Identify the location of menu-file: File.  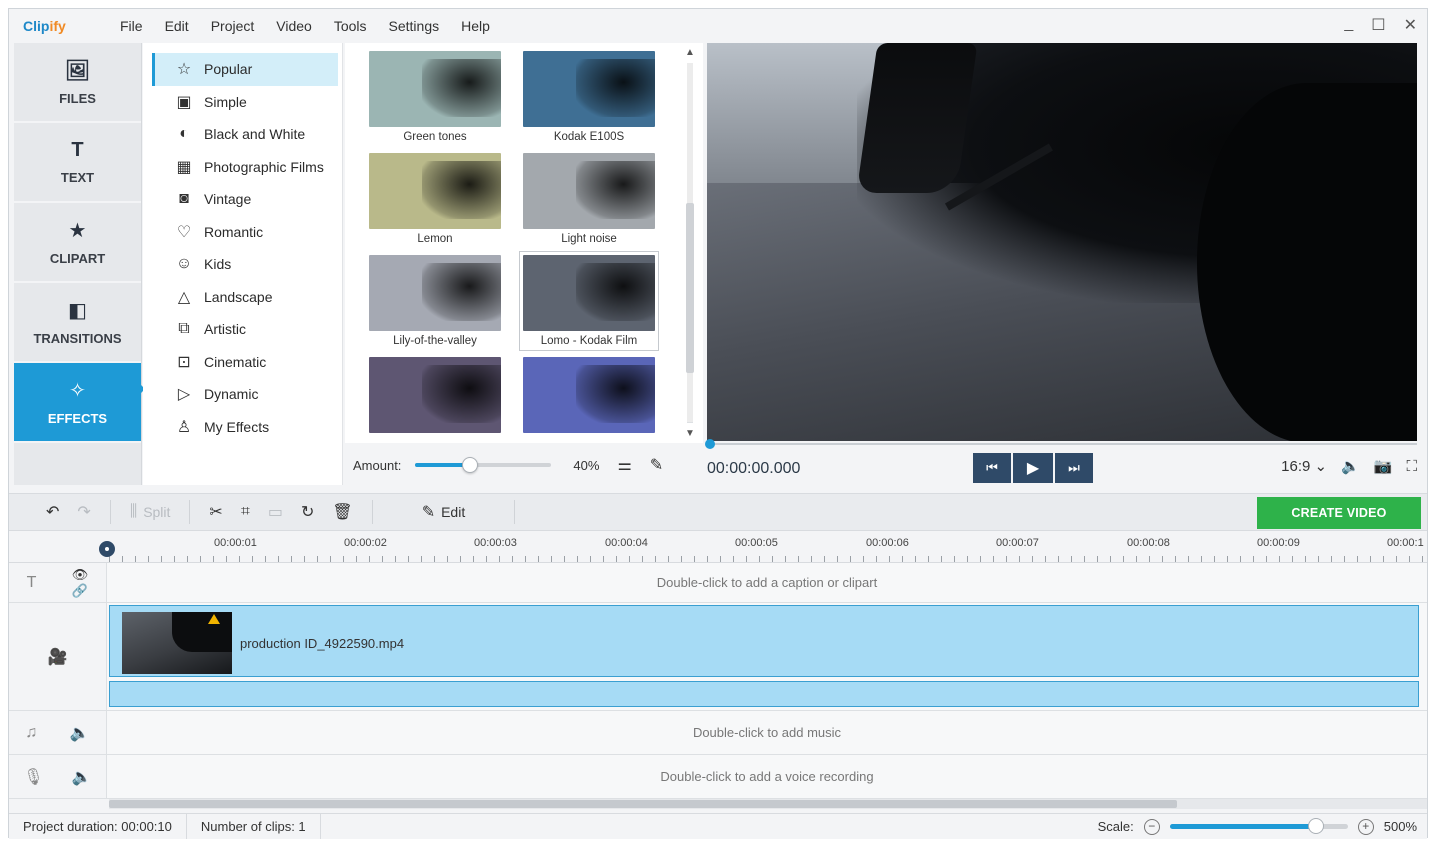
(131, 26).